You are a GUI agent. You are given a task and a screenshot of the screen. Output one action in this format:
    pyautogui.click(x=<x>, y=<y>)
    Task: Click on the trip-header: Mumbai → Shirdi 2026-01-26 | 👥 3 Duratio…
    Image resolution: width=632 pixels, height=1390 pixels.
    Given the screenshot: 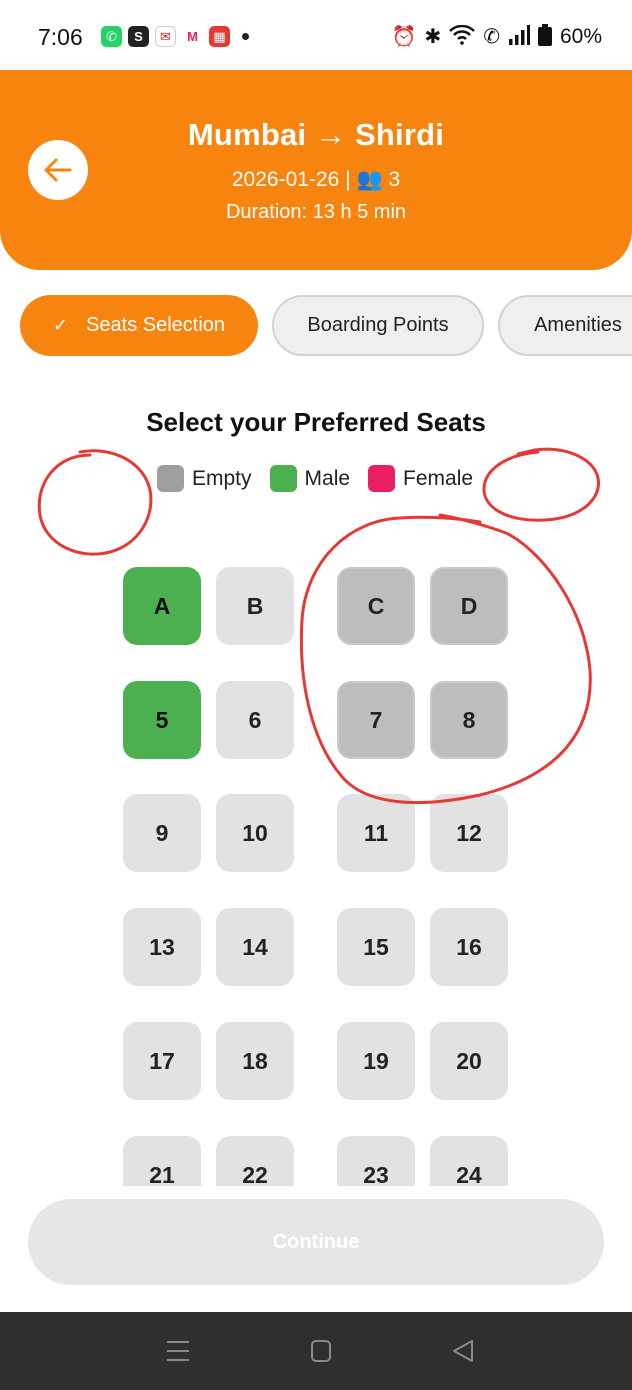 What is the action you would take?
    pyautogui.click(x=316, y=170)
    